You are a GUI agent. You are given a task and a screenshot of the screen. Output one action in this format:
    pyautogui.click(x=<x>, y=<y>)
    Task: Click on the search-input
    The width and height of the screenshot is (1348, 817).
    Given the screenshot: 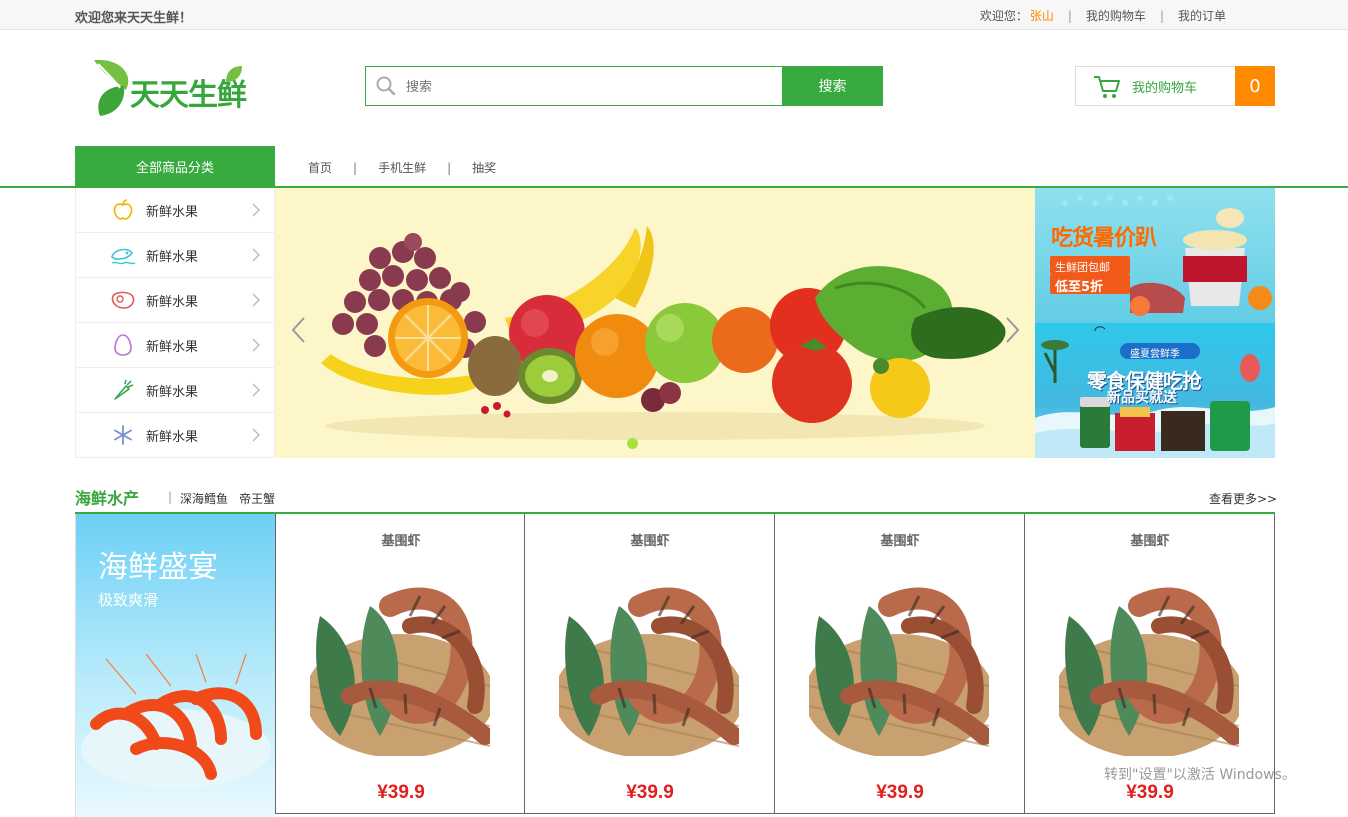 What is the action you would take?
    pyautogui.click(x=593, y=86)
    